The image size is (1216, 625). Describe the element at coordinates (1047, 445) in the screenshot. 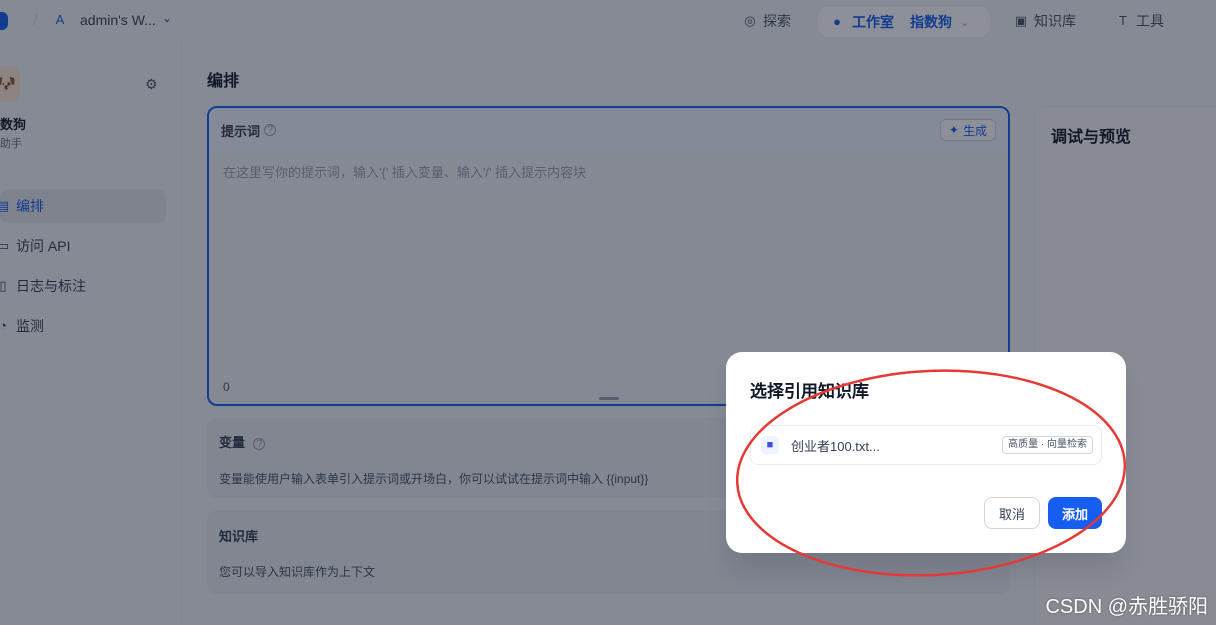

I see `index-mode-badge: 高质量 · 向量检索` at that location.